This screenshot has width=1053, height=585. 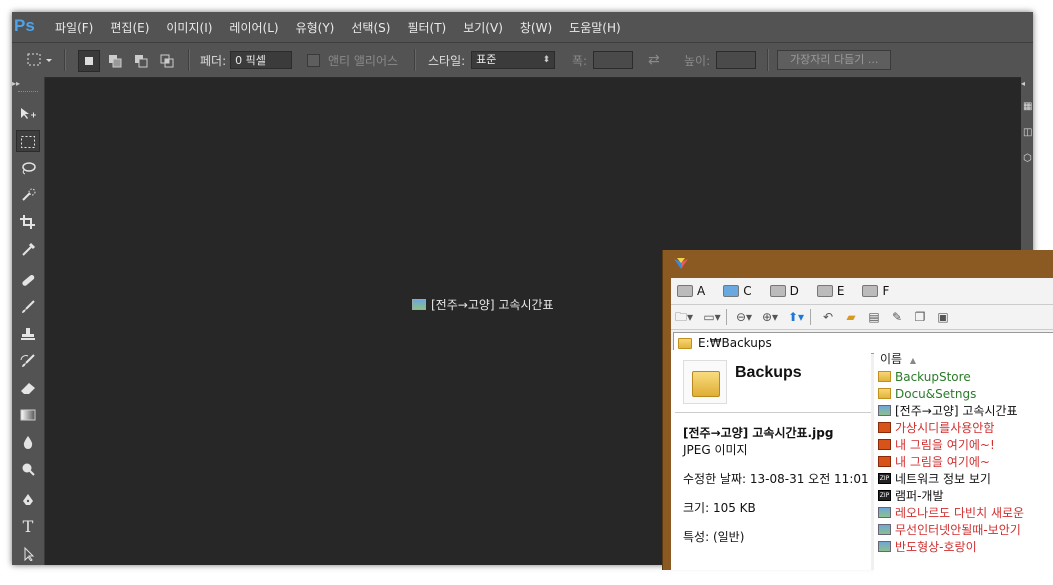 What do you see at coordinates (1028, 135) in the screenshot?
I see `properties-panel-icon: ◫` at bounding box center [1028, 135].